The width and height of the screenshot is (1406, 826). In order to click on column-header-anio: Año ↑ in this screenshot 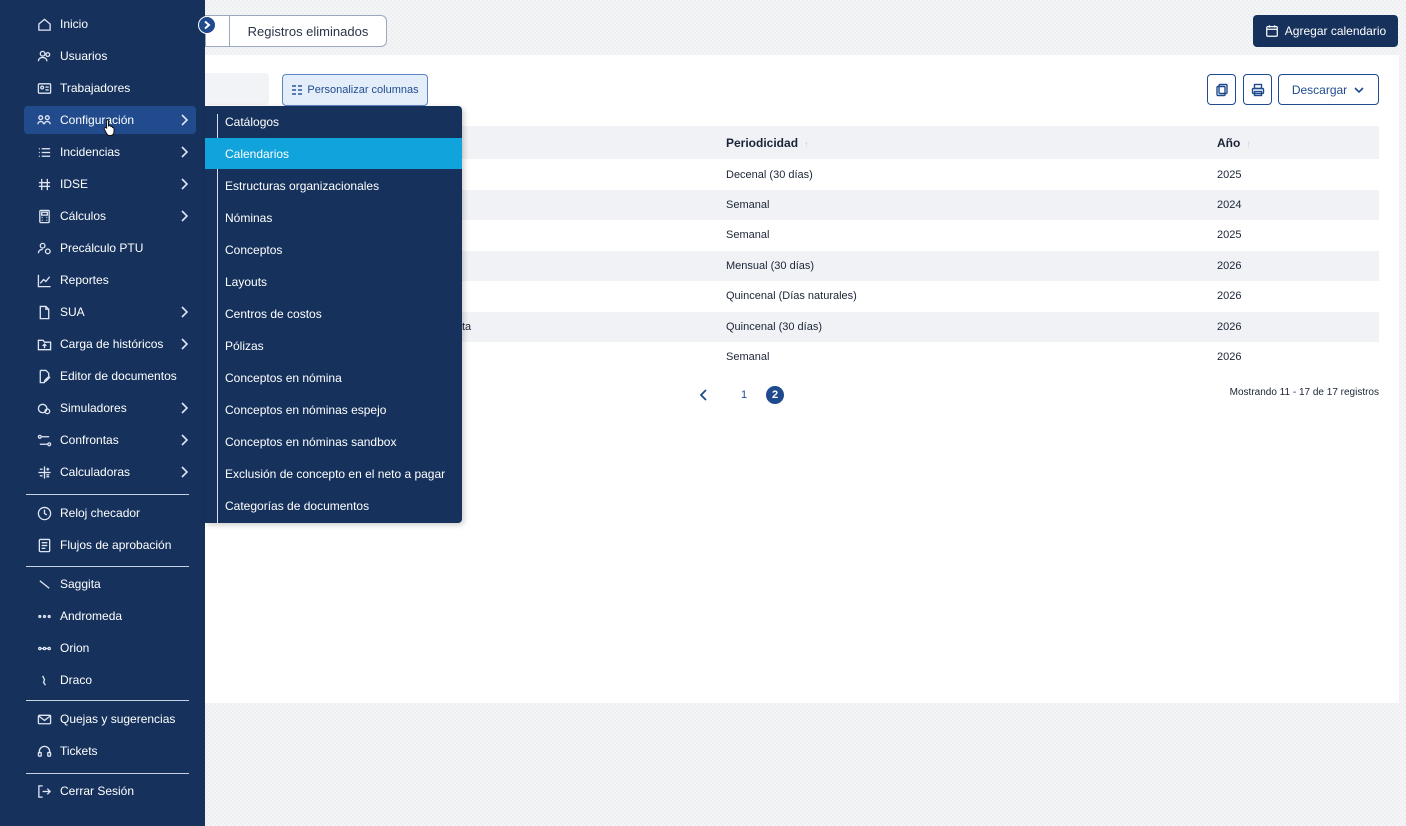, I will do `click(1234, 143)`.